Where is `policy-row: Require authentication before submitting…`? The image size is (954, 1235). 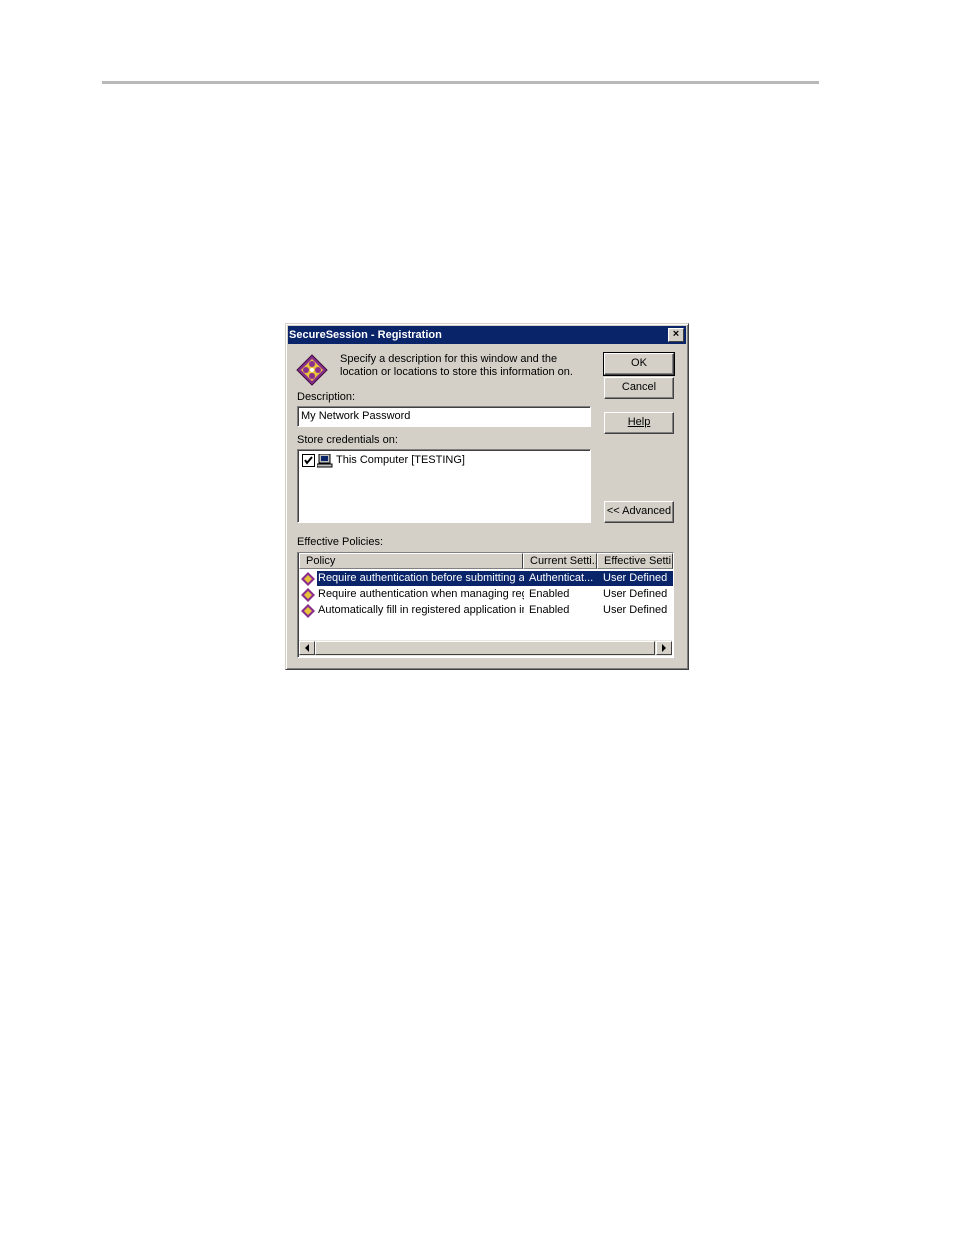 policy-row: Require authentication before submitting… is located at coordinates (486, 578).